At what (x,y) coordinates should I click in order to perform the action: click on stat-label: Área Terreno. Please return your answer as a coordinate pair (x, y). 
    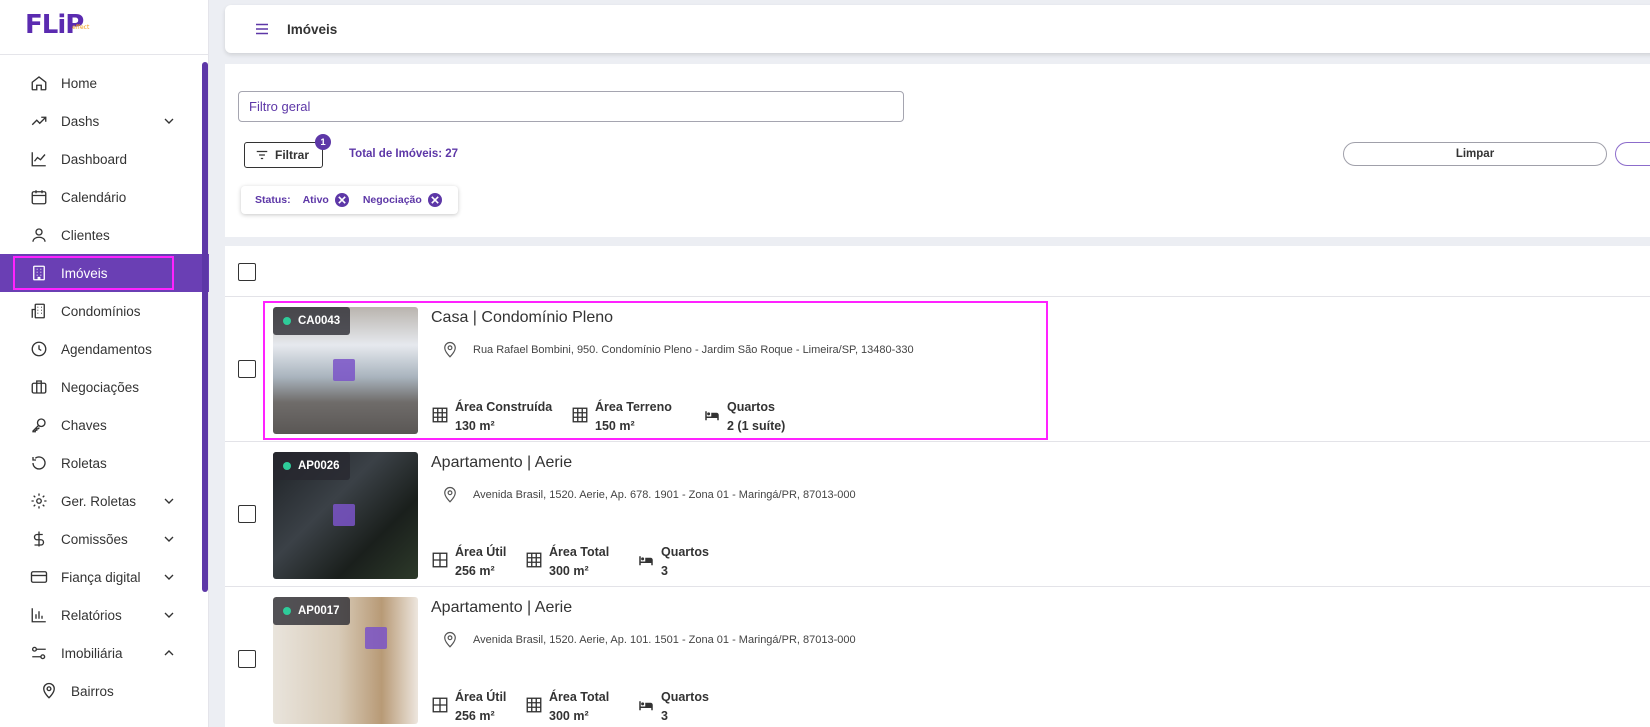
    Looking at the image, I should click on (633, 407).